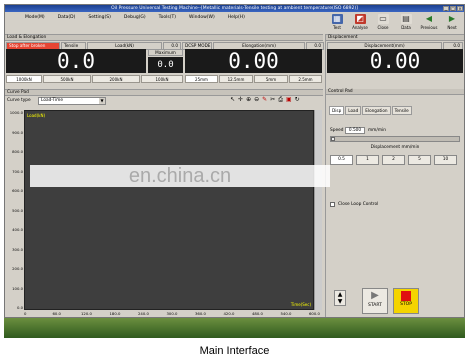  What do you see at coordinates (453, 8) in the screenshot?
I see `maximize-button: □` at bounding box center [453, 8].